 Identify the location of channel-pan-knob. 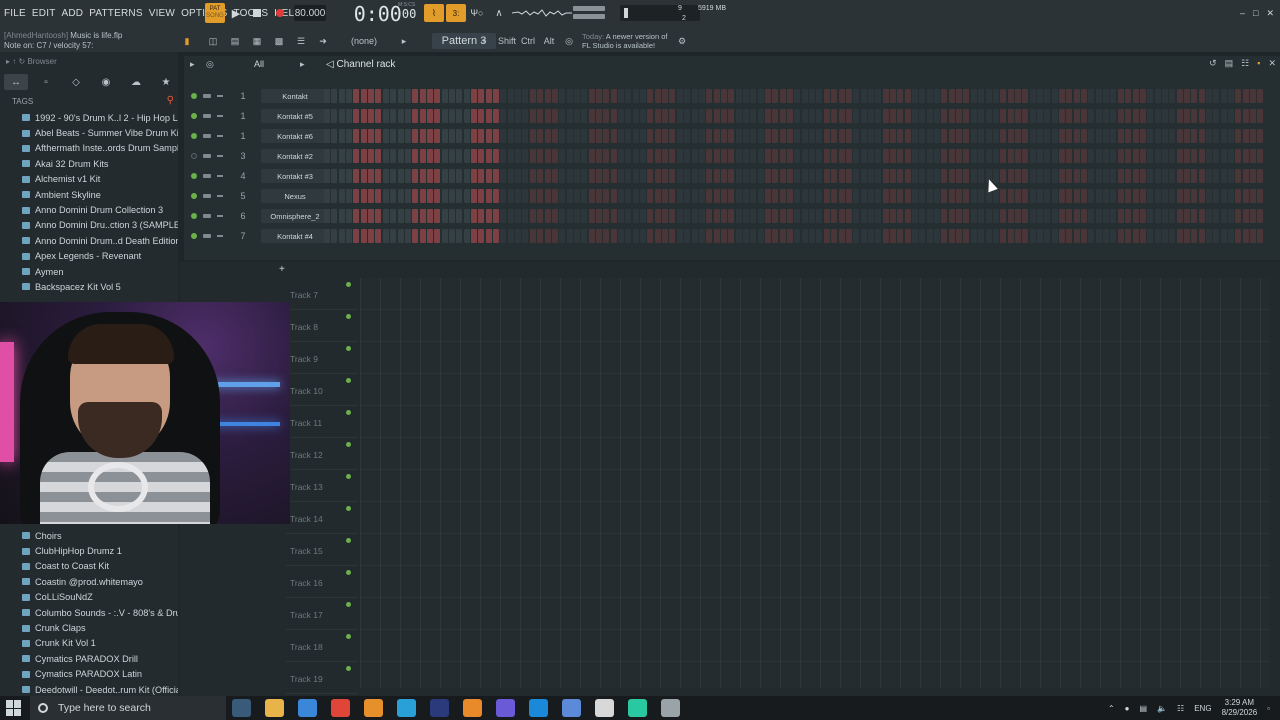
(207, 96).